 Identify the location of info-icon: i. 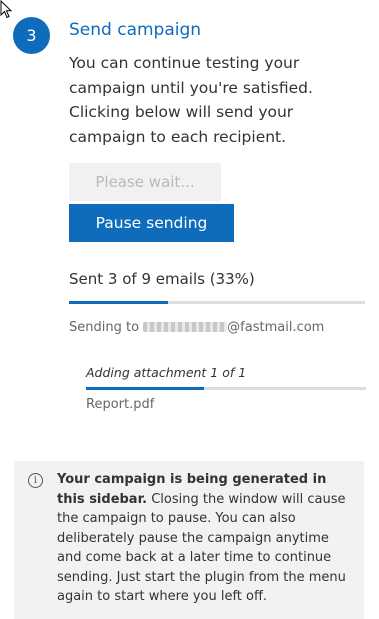
(35, 480).